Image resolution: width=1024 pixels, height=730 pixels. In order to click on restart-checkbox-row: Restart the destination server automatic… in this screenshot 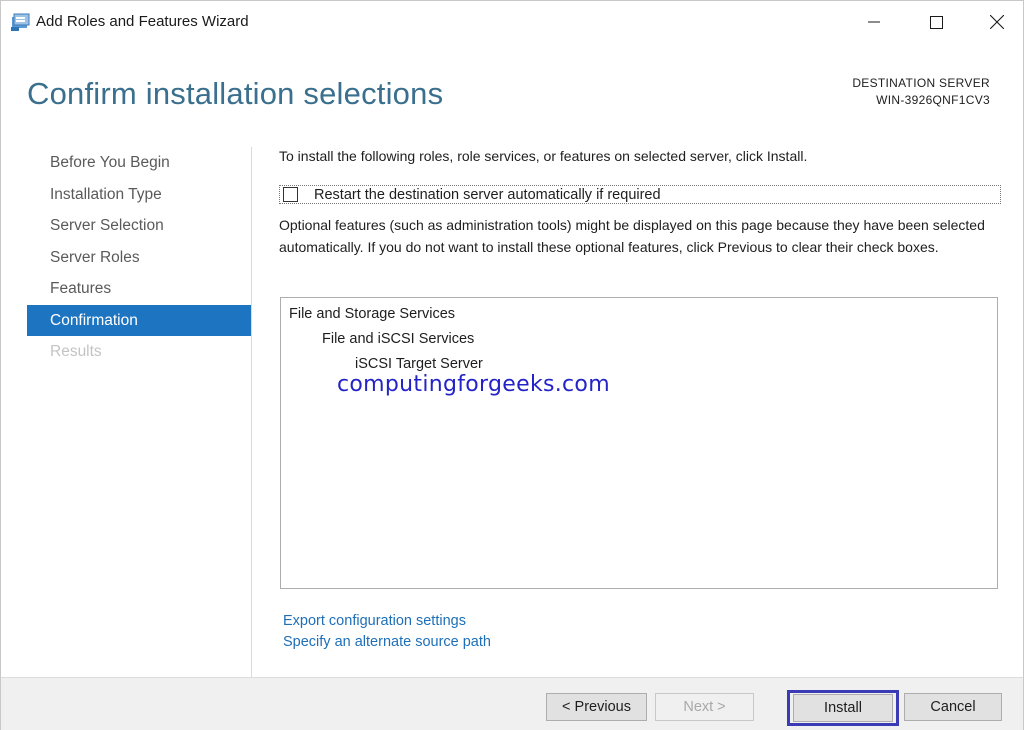, I will do `click(640, 194)`.